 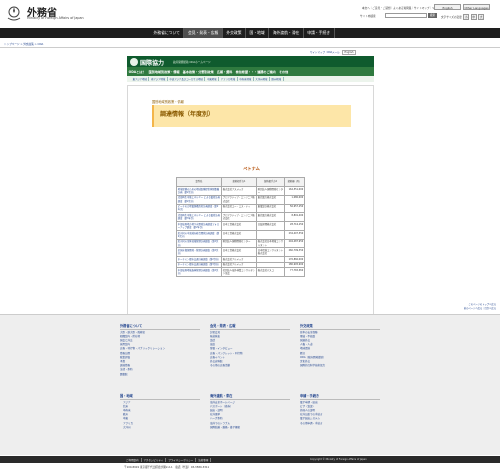 I want to click on search-label: サイト内検索, so click(x=368, y=16).